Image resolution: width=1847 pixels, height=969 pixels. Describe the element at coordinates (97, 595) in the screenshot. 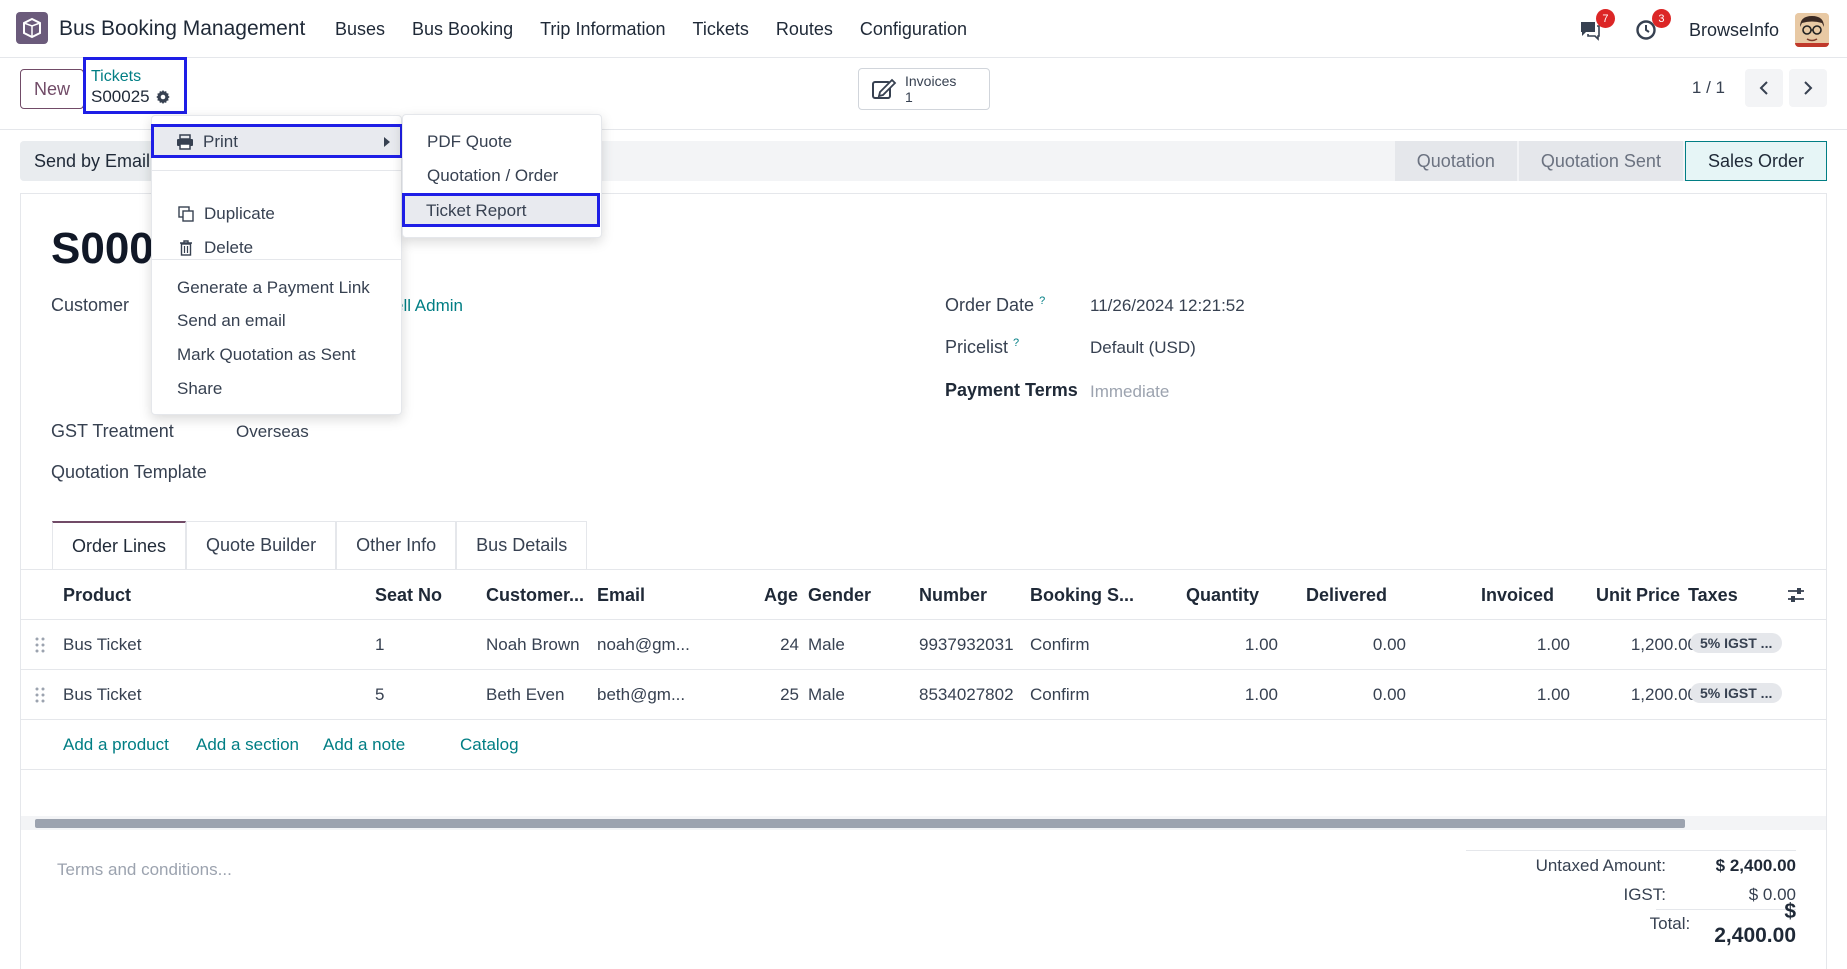

I see `col-product: Product` at that location.